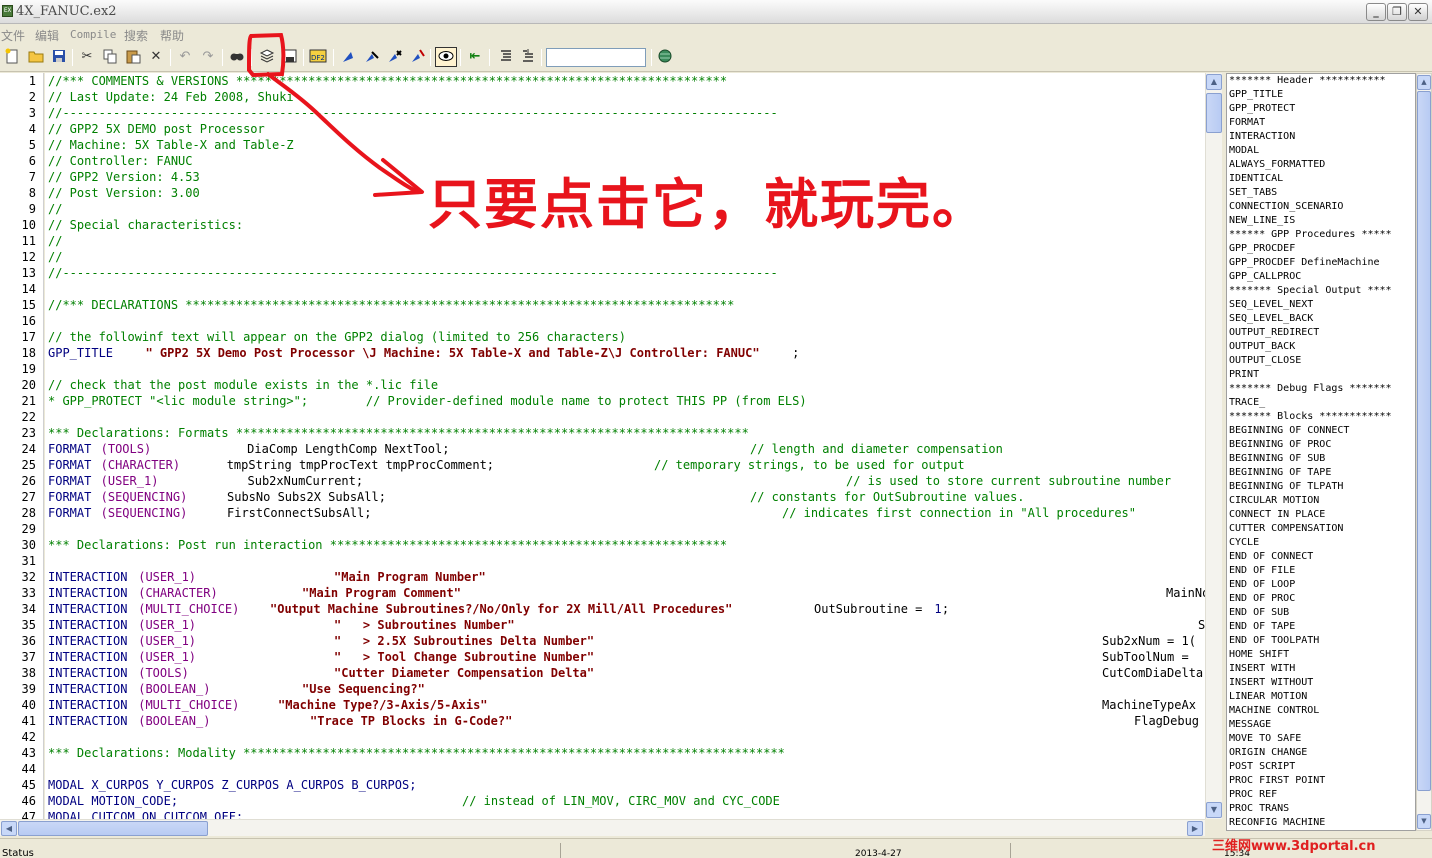  Describe the element at coordinates (1321, 207) in the screenshot. I see `keyword-item: CONNECTION_SCENARIO` at that location.